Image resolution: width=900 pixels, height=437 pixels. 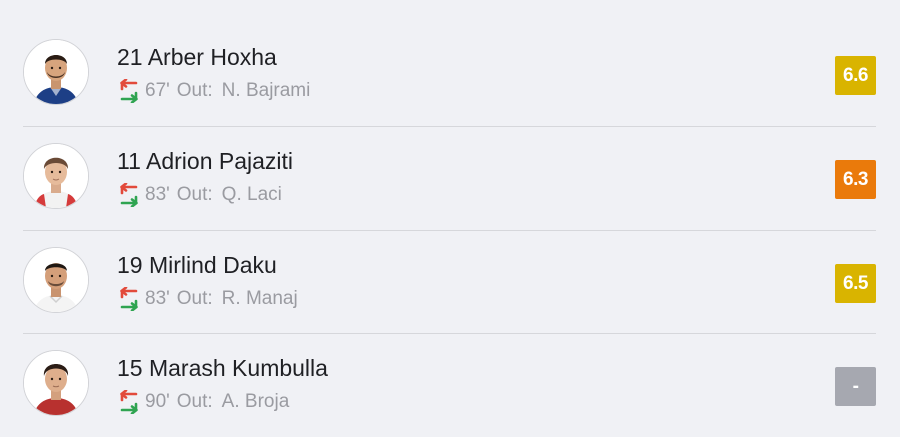 I want to click on substitution-info: 83' Out: R. Manaj, so click(x=207, y=299).